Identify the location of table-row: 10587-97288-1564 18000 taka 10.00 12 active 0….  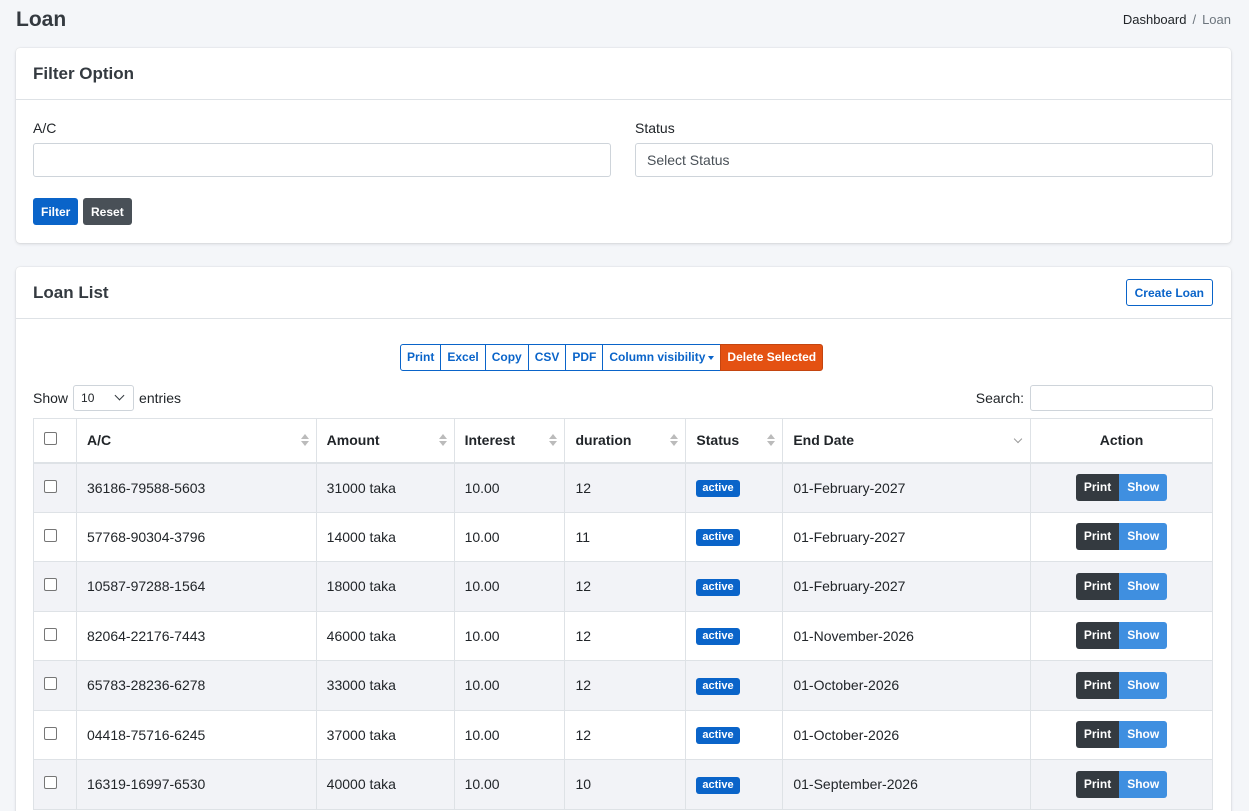
(623, 586).